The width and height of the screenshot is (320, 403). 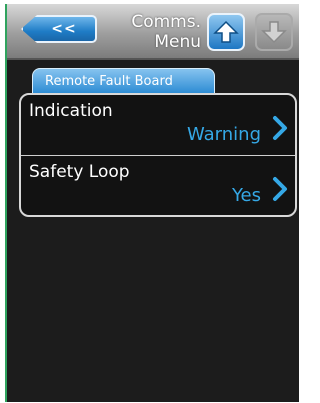 I want to click on page-title: Comms. Menu, so click(x=166, y=32).